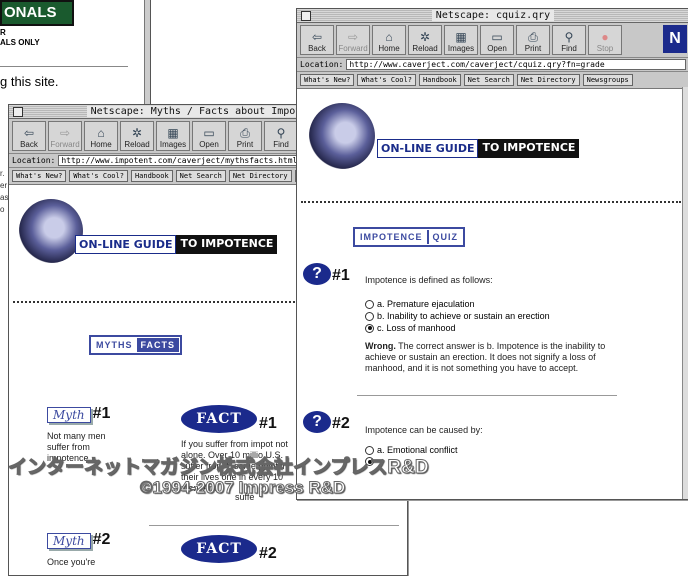 The height and width of the screenshot is (576, 688). I want to click on fact-1-number: #1, so click(268, 423).